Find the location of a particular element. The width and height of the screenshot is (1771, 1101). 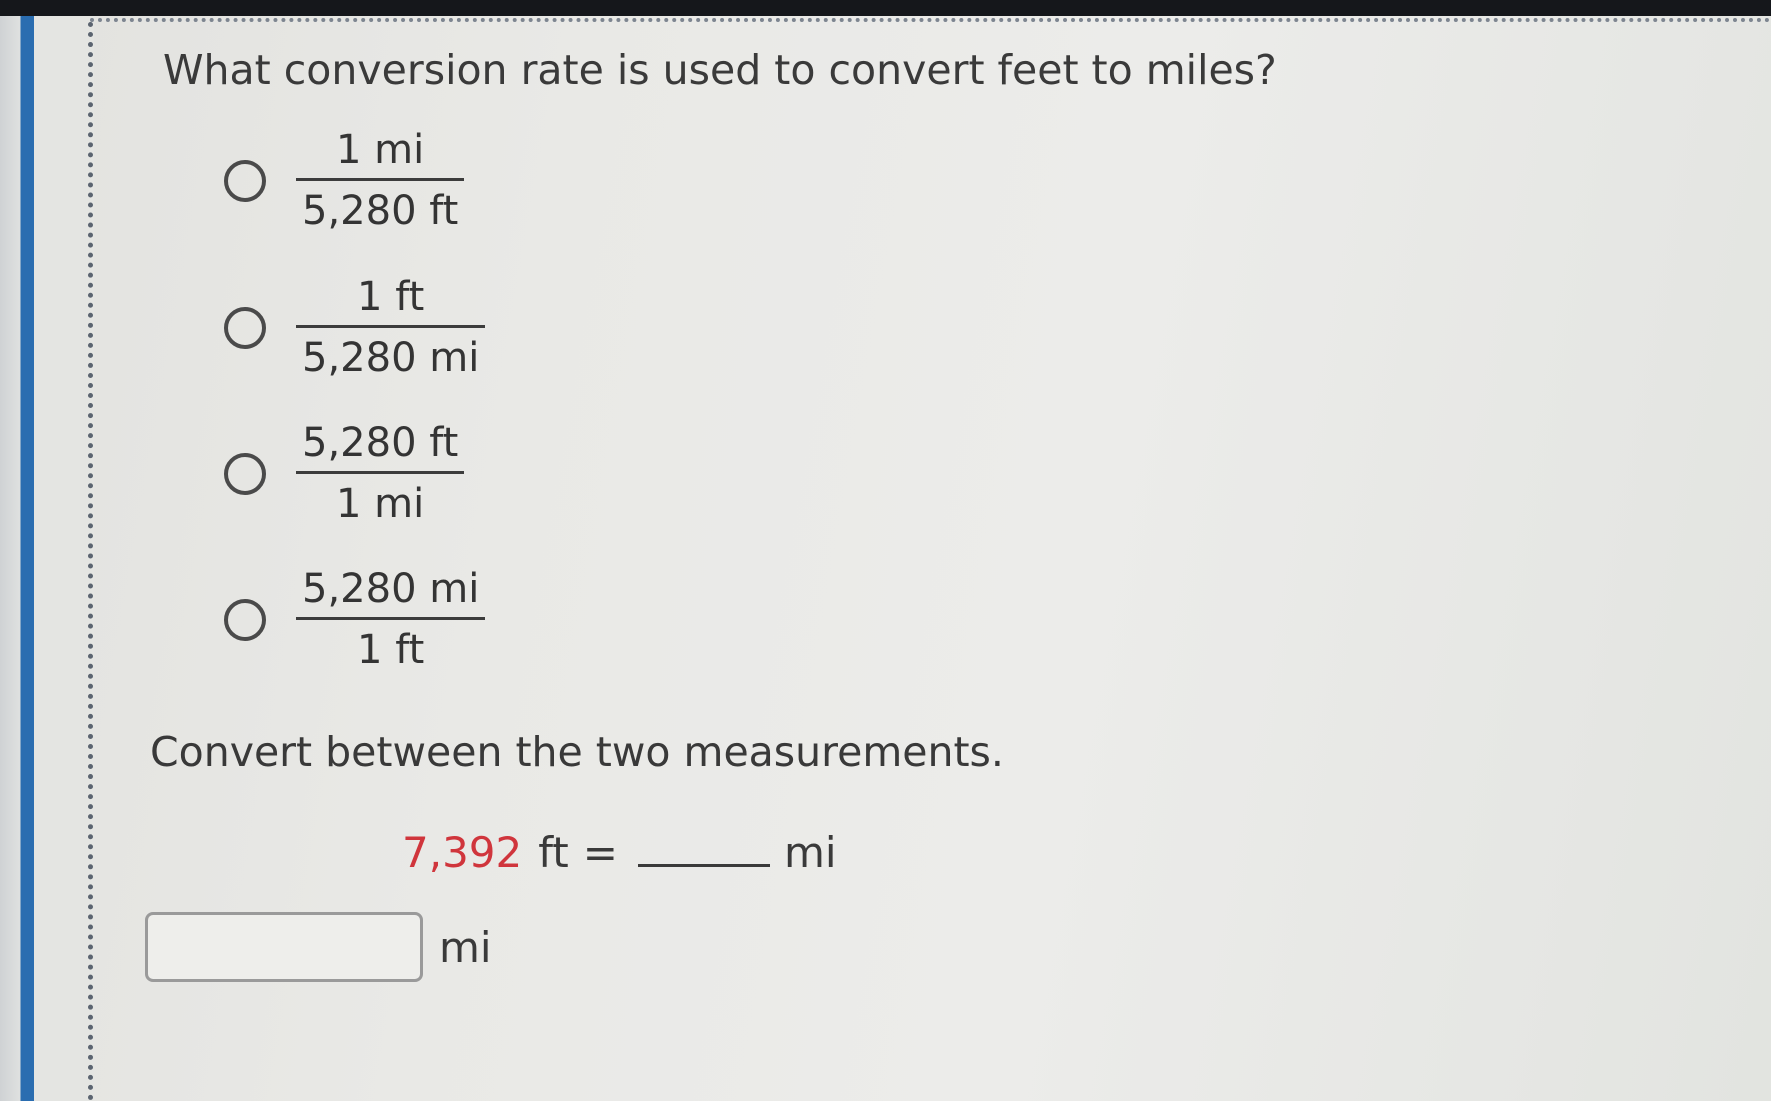

answer-unit: mi is located at coordinates (465, 947).